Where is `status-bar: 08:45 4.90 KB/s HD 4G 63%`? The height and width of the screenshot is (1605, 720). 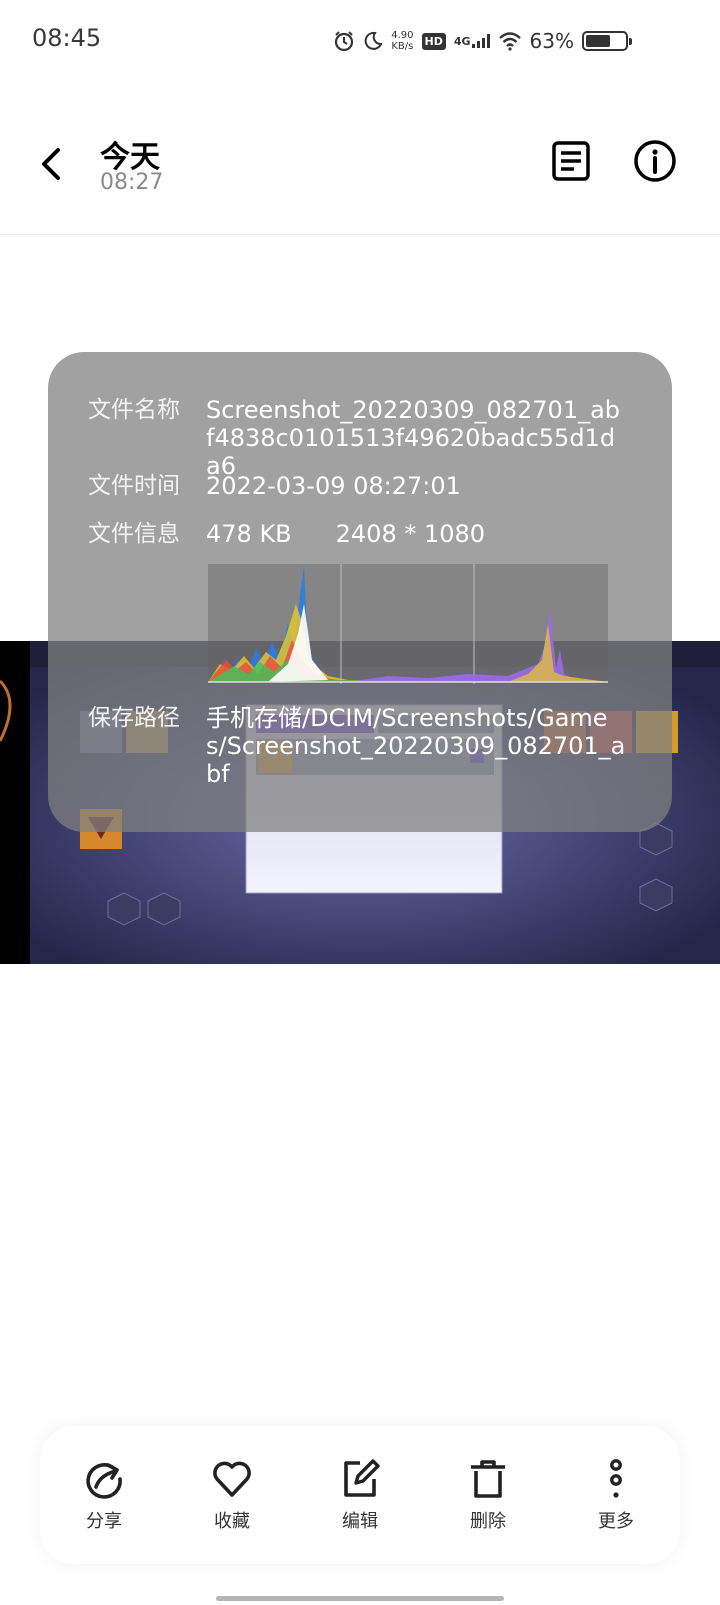 status-bar: 08:45 4.90 KB/s HD 4G 63% is located at coordinates (360, 40).